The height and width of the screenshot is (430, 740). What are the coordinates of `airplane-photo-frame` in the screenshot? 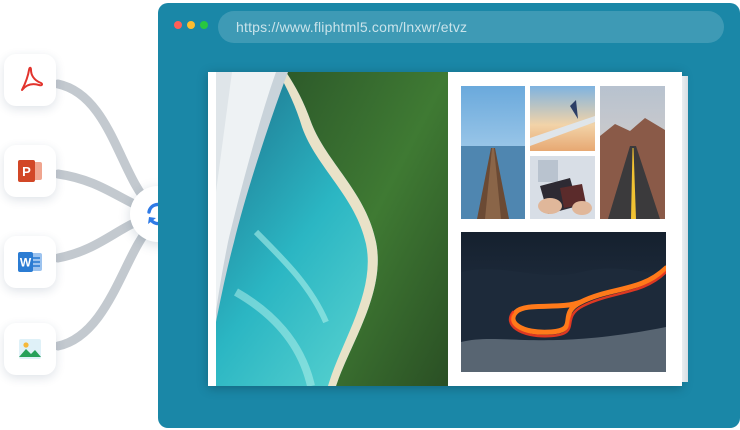 It's located at (562, 118).